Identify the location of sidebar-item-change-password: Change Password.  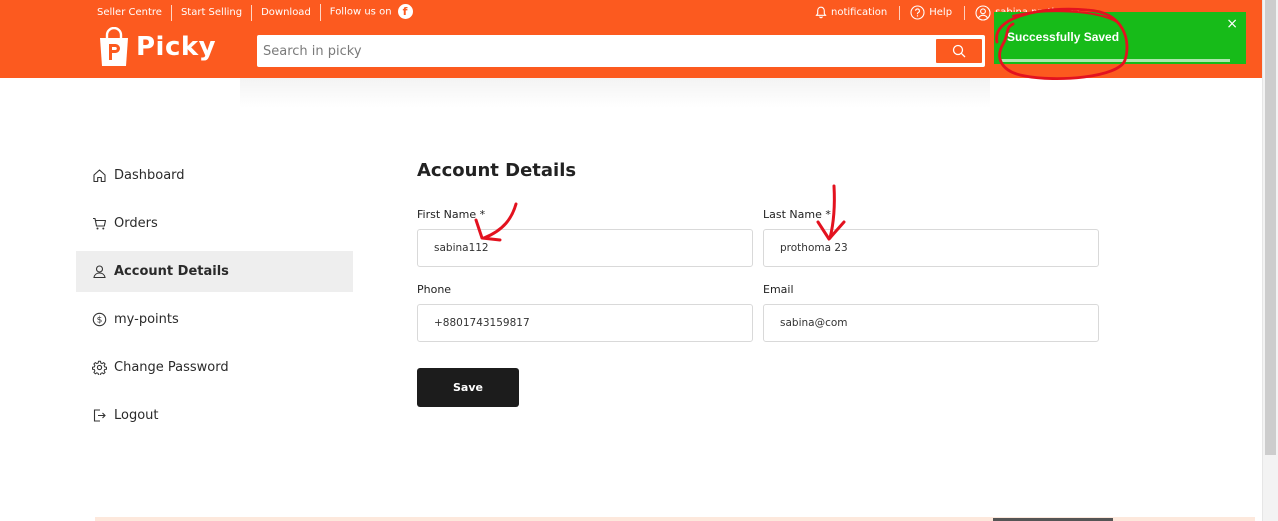
(214, 367).